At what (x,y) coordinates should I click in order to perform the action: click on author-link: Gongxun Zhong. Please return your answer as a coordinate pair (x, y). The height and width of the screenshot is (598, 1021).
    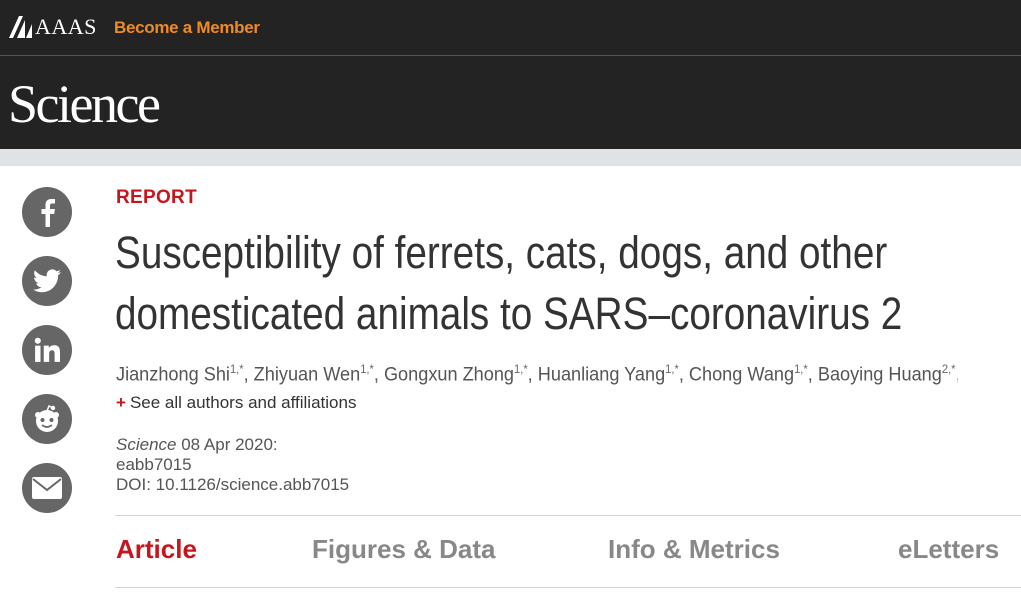
    Looking at the image, I should click on (449, 375).